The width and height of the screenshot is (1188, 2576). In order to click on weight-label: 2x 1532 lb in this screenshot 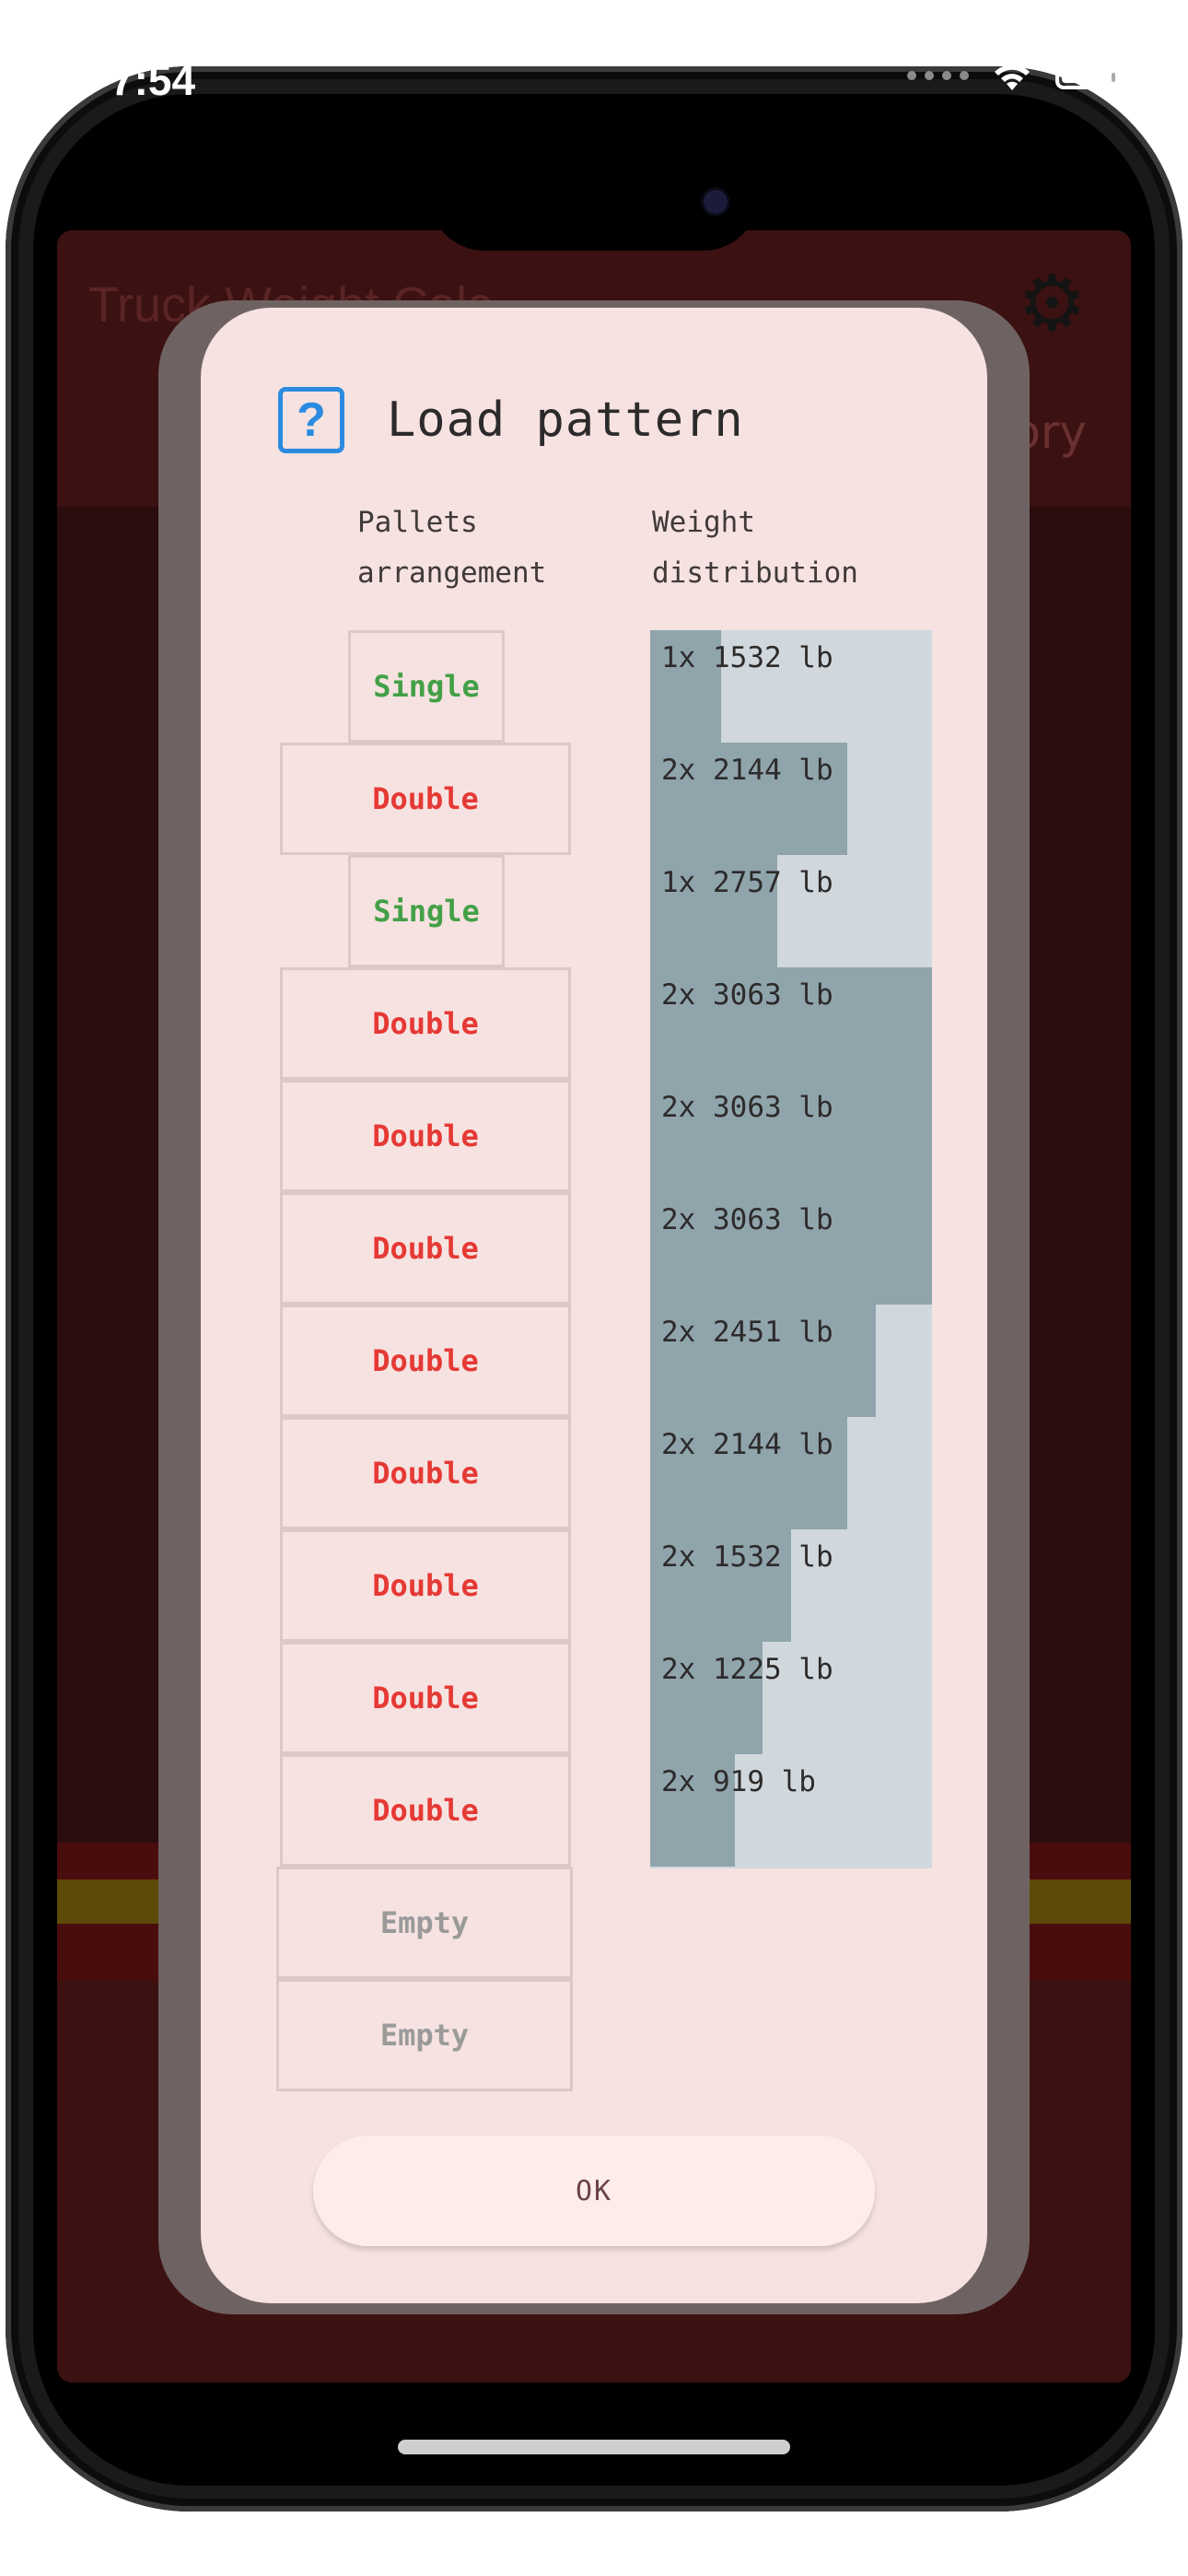, I will do `click(747, 1557)`.